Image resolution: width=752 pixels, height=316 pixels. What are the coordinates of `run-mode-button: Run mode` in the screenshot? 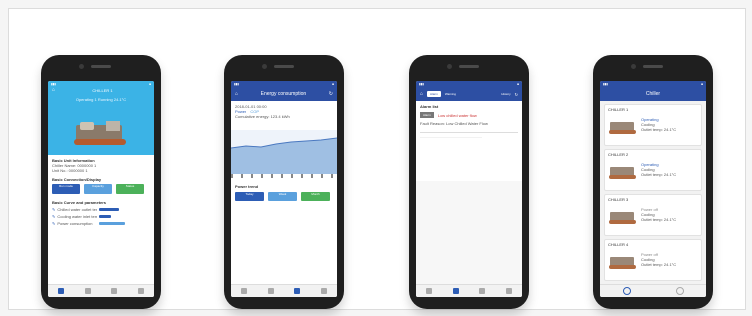 It's located at (66, 189).